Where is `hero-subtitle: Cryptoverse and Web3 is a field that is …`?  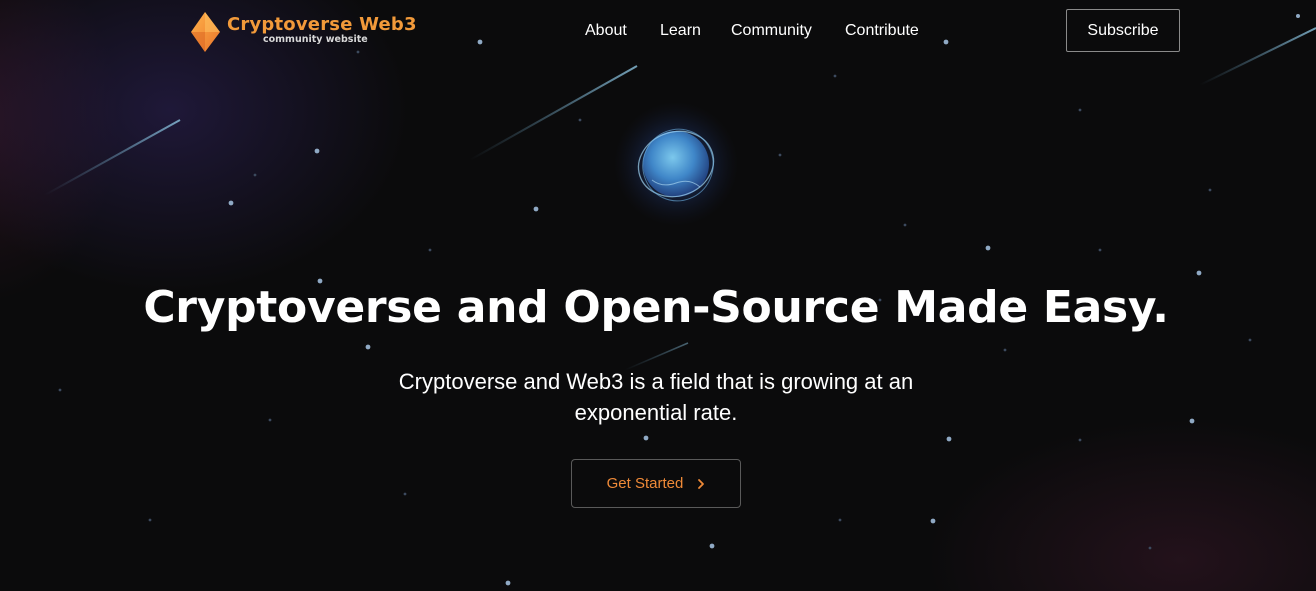 hero-subtitle: Cryptoverse and Web3 is a field that is … is located at coordinates (656, 397).